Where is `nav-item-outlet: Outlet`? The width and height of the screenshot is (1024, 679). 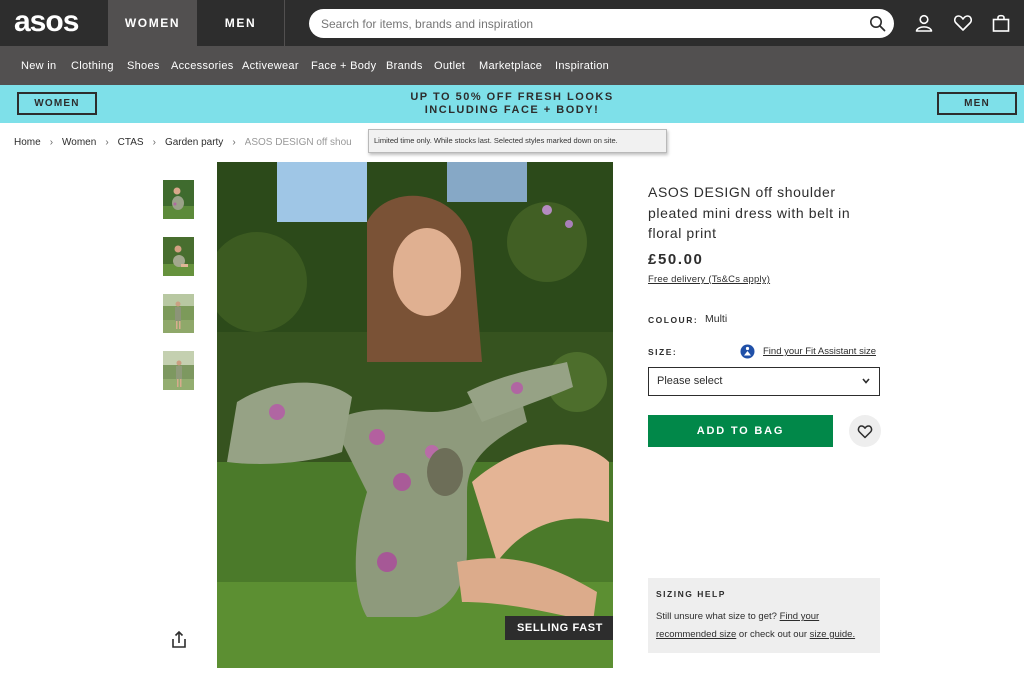 nav-item-outlet: Outlet is located at coordinates (449, 65).